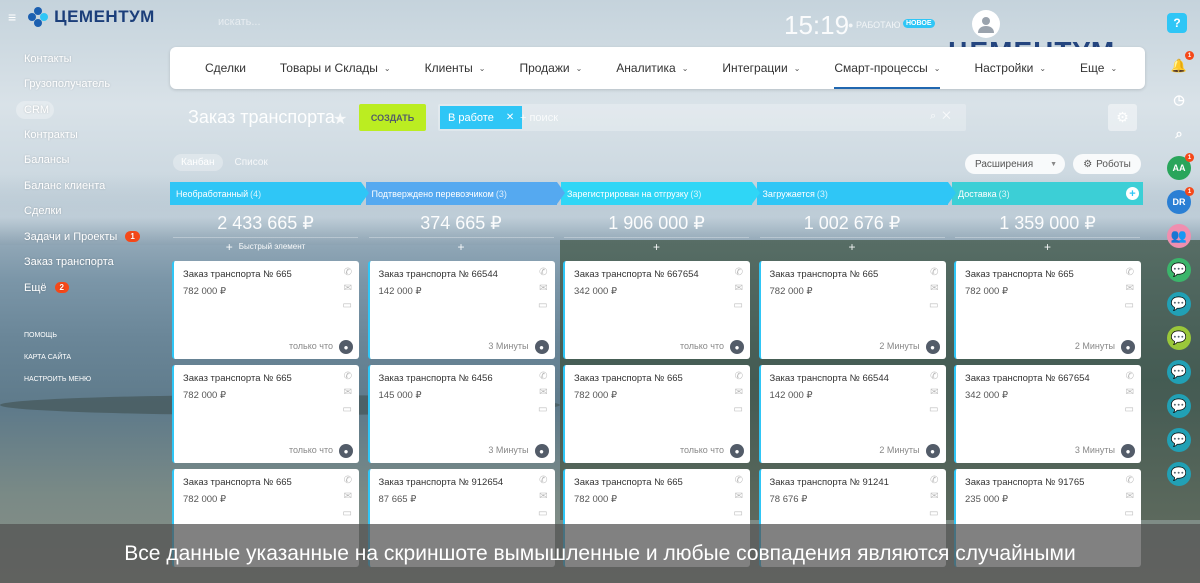  I want to click on create-button: СОЗДАТЬ, so click(392, 117).